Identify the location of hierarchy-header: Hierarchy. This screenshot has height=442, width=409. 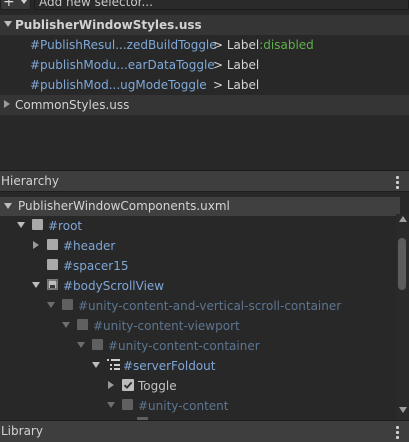
(204, 181).